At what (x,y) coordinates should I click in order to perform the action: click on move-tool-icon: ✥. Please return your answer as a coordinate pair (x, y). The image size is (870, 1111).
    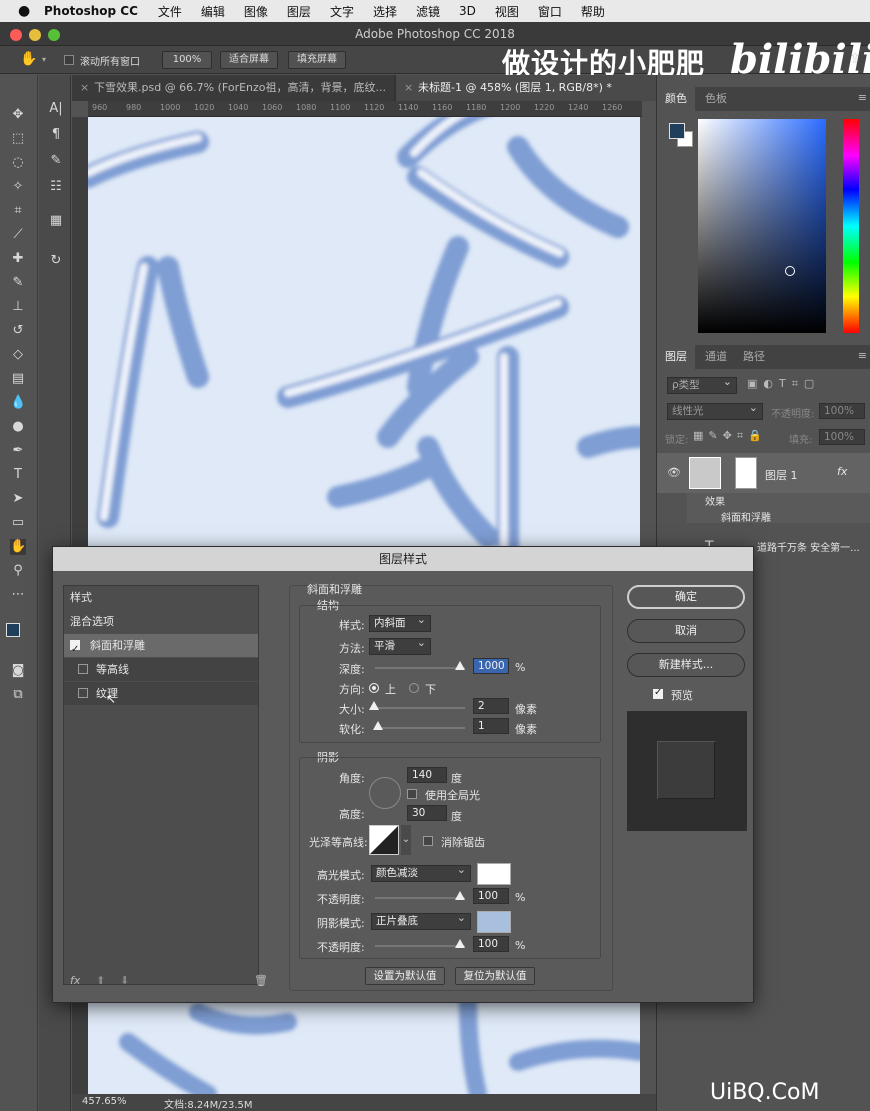
    Looking at the image, I should click on (18, 115).